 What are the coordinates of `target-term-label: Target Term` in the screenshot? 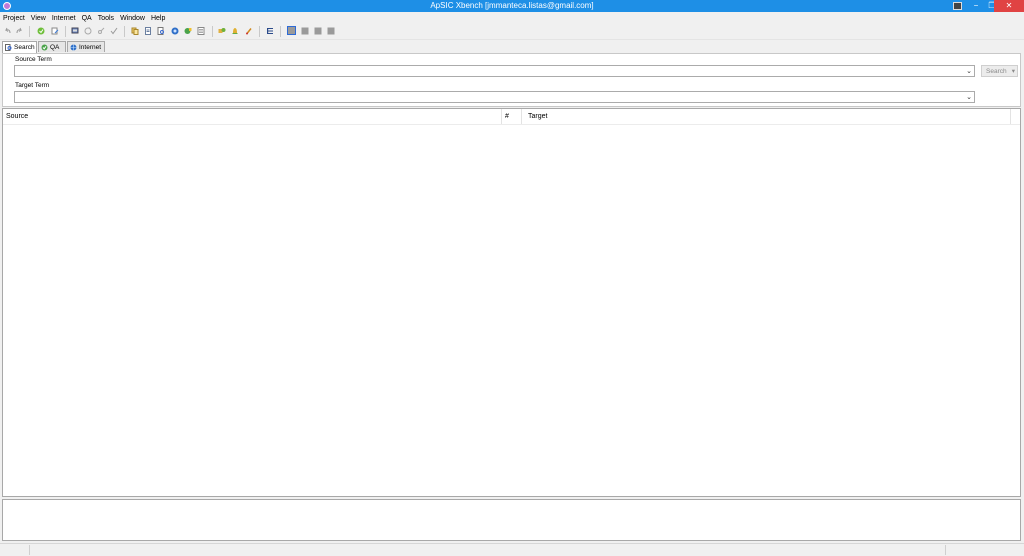 It's located at (32, 85).